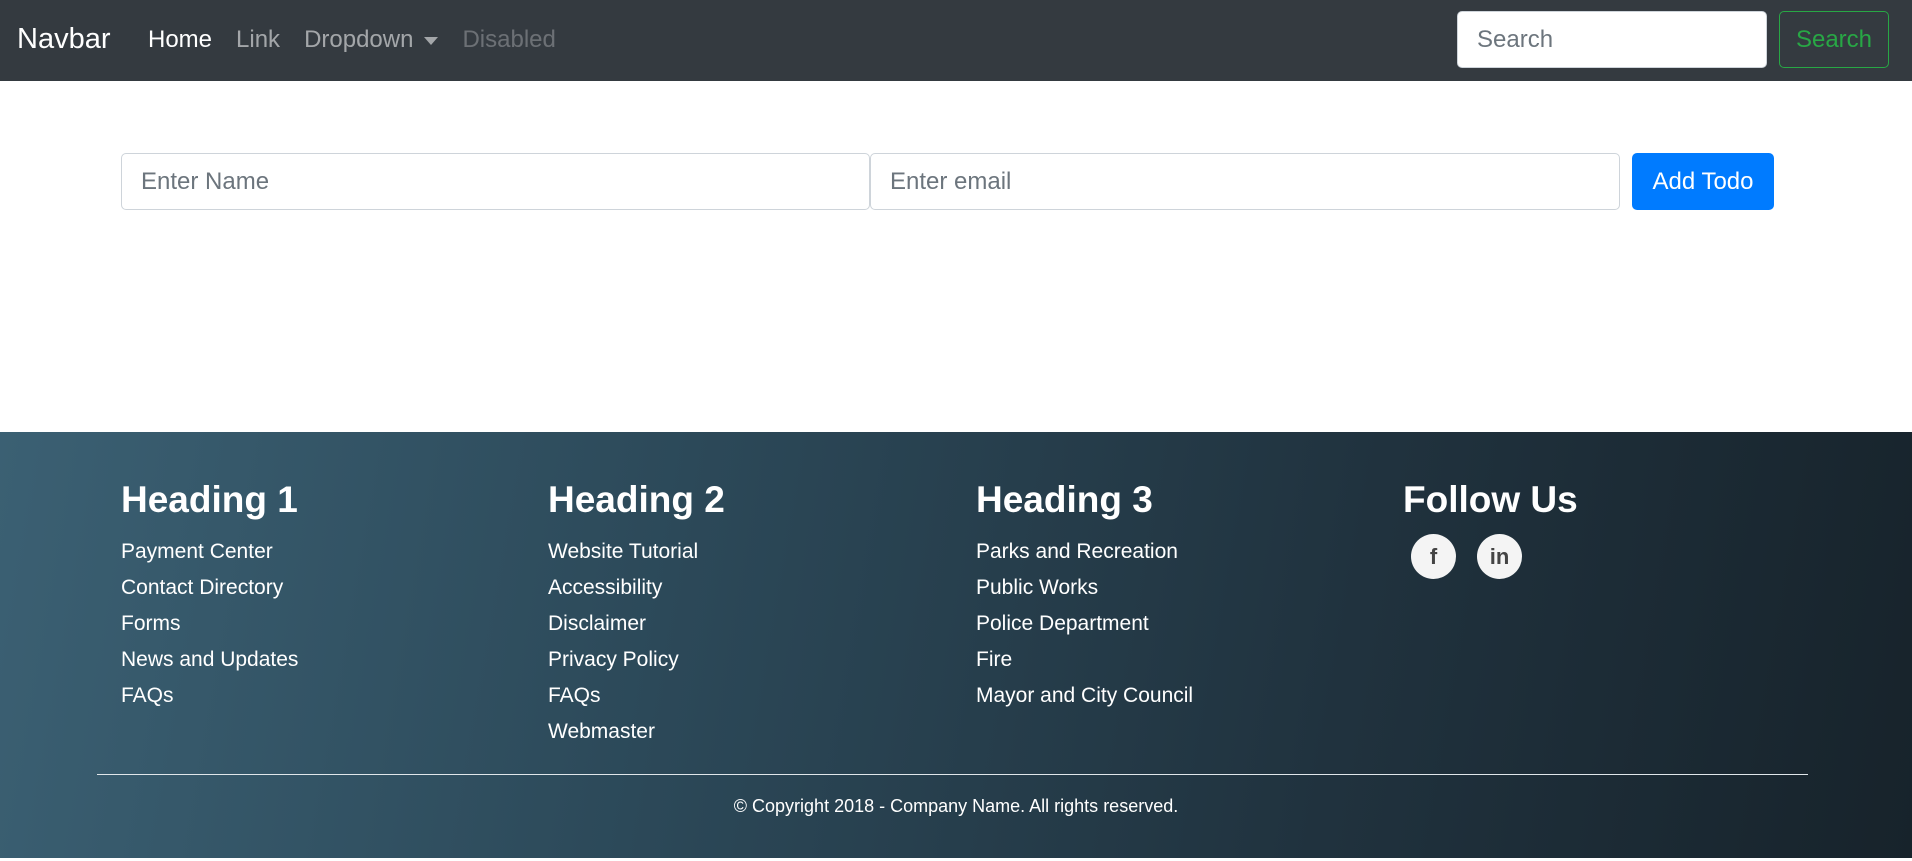 Image resolution: width=1912 pixels, height=861 pixels. Describe the element at coordinates (359, 39) in the screenshot. I see `nav-link-dropdown-label: Dropdown` at that location.